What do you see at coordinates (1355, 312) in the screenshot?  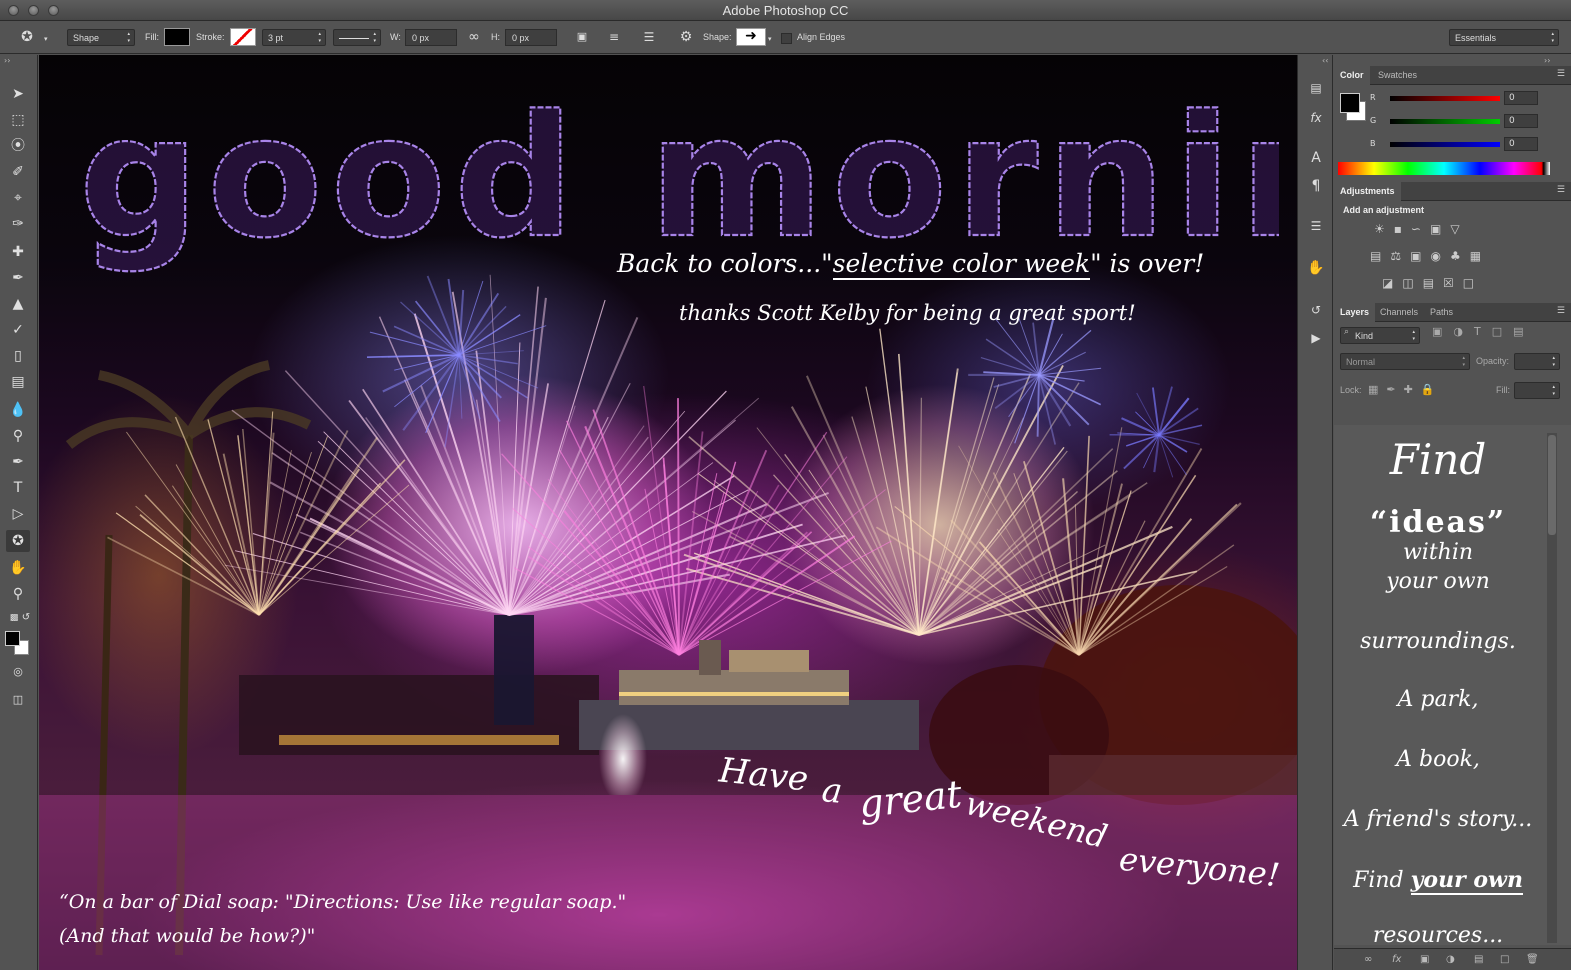 I see `tab-layers: Layers` at bounding box center [1355, 312].